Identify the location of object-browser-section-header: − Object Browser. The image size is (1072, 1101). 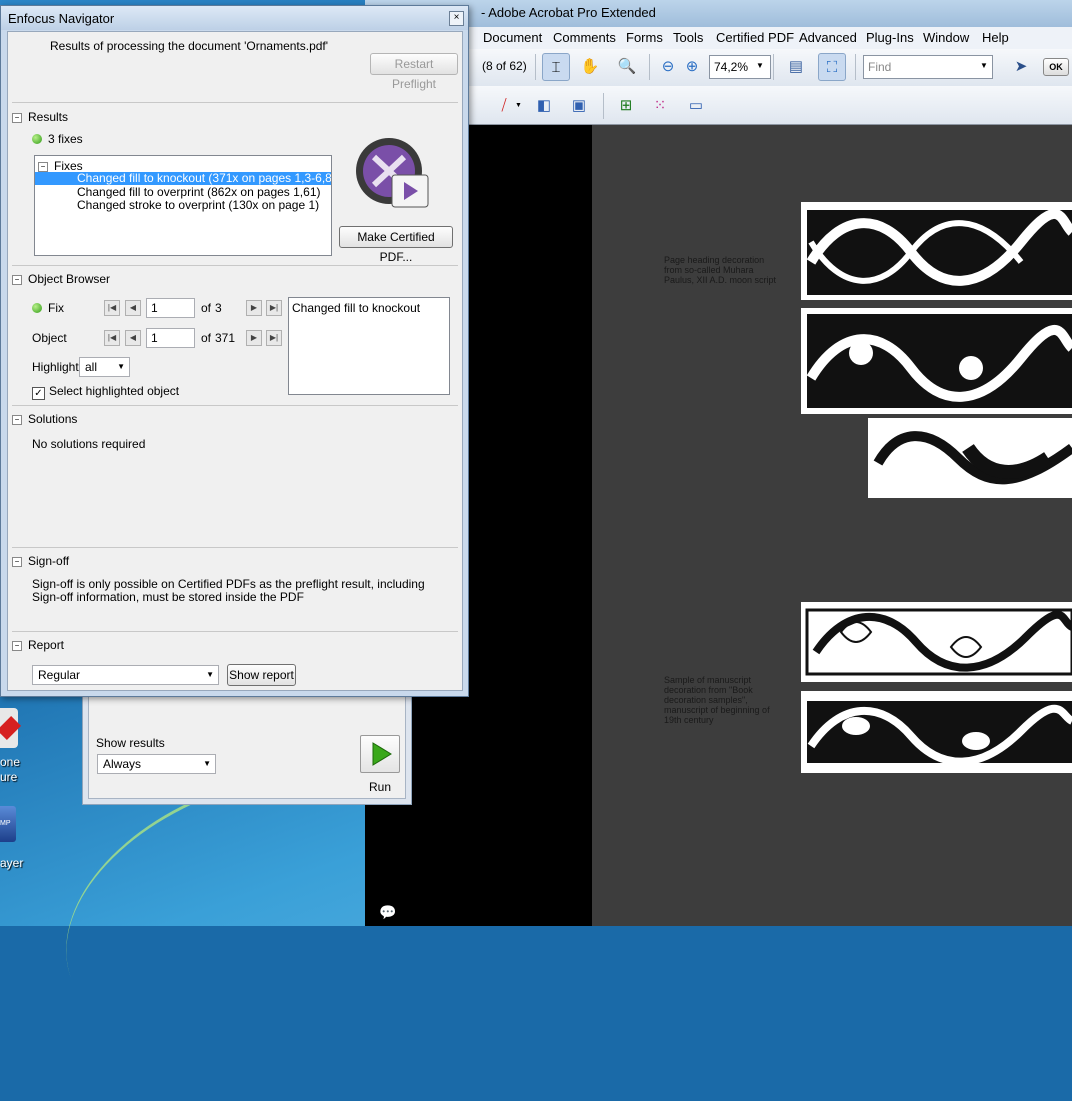
(61, 279).